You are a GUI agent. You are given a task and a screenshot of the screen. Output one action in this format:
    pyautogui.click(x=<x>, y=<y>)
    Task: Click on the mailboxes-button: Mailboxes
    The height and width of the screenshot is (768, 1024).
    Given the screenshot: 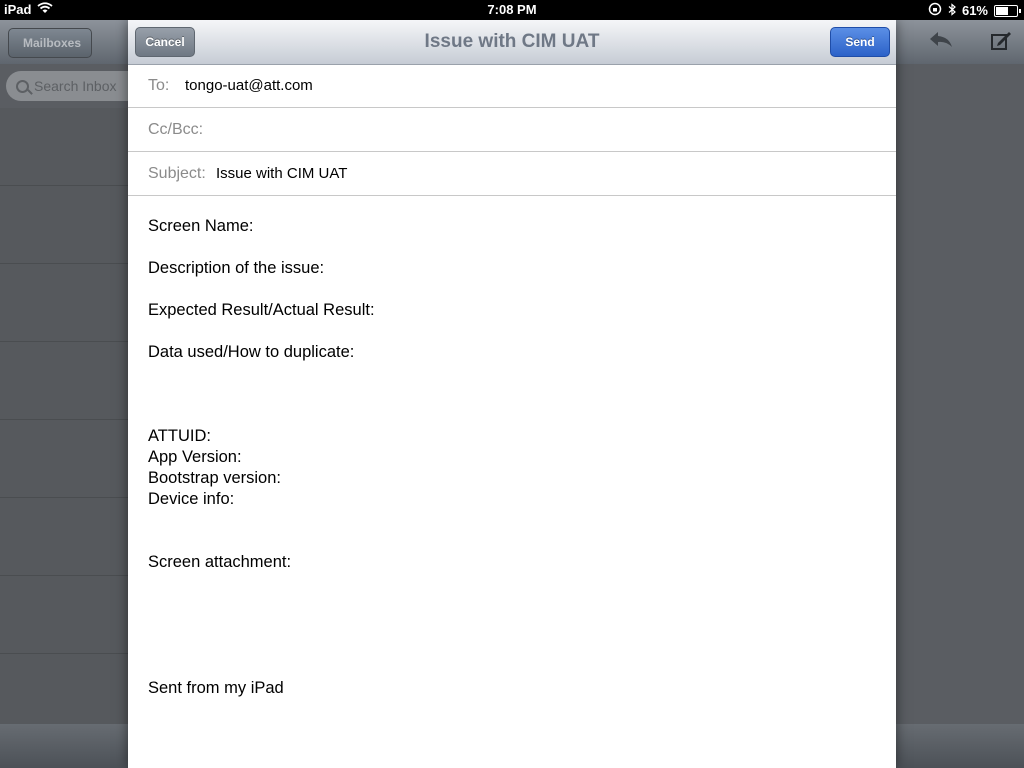 What is the action you would take?
    pyautogui.click(x=50, y=43)
    